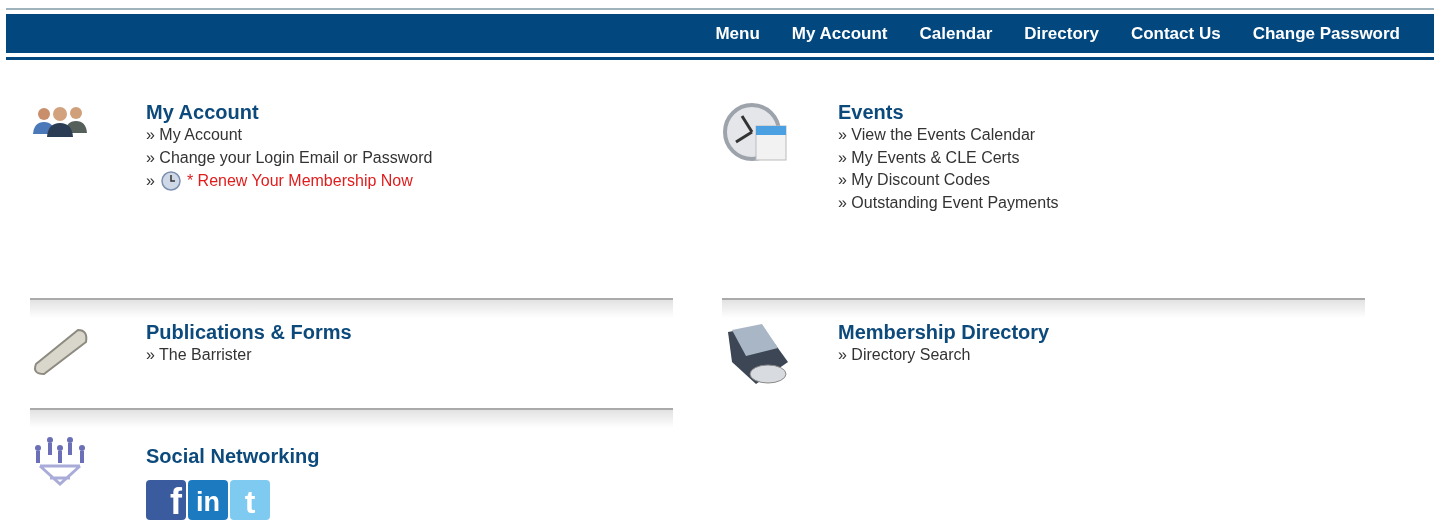 This screenshot has height=531, width=1440. I want to click on section-title: My Account, so click(203, 112).